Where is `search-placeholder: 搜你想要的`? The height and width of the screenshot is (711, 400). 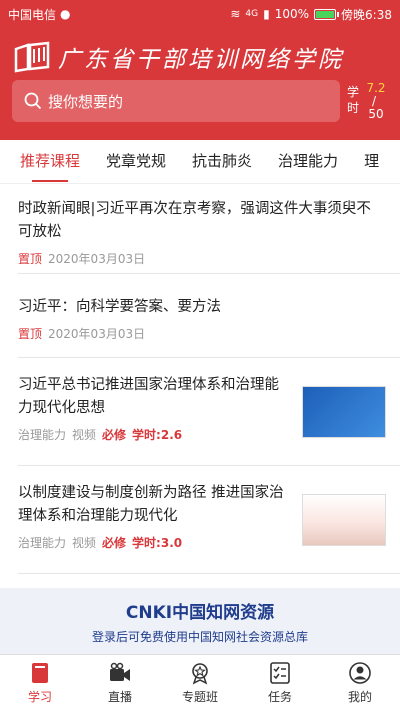 search-placeholder: 搜你想要的 is located at coordinates (86, 101).